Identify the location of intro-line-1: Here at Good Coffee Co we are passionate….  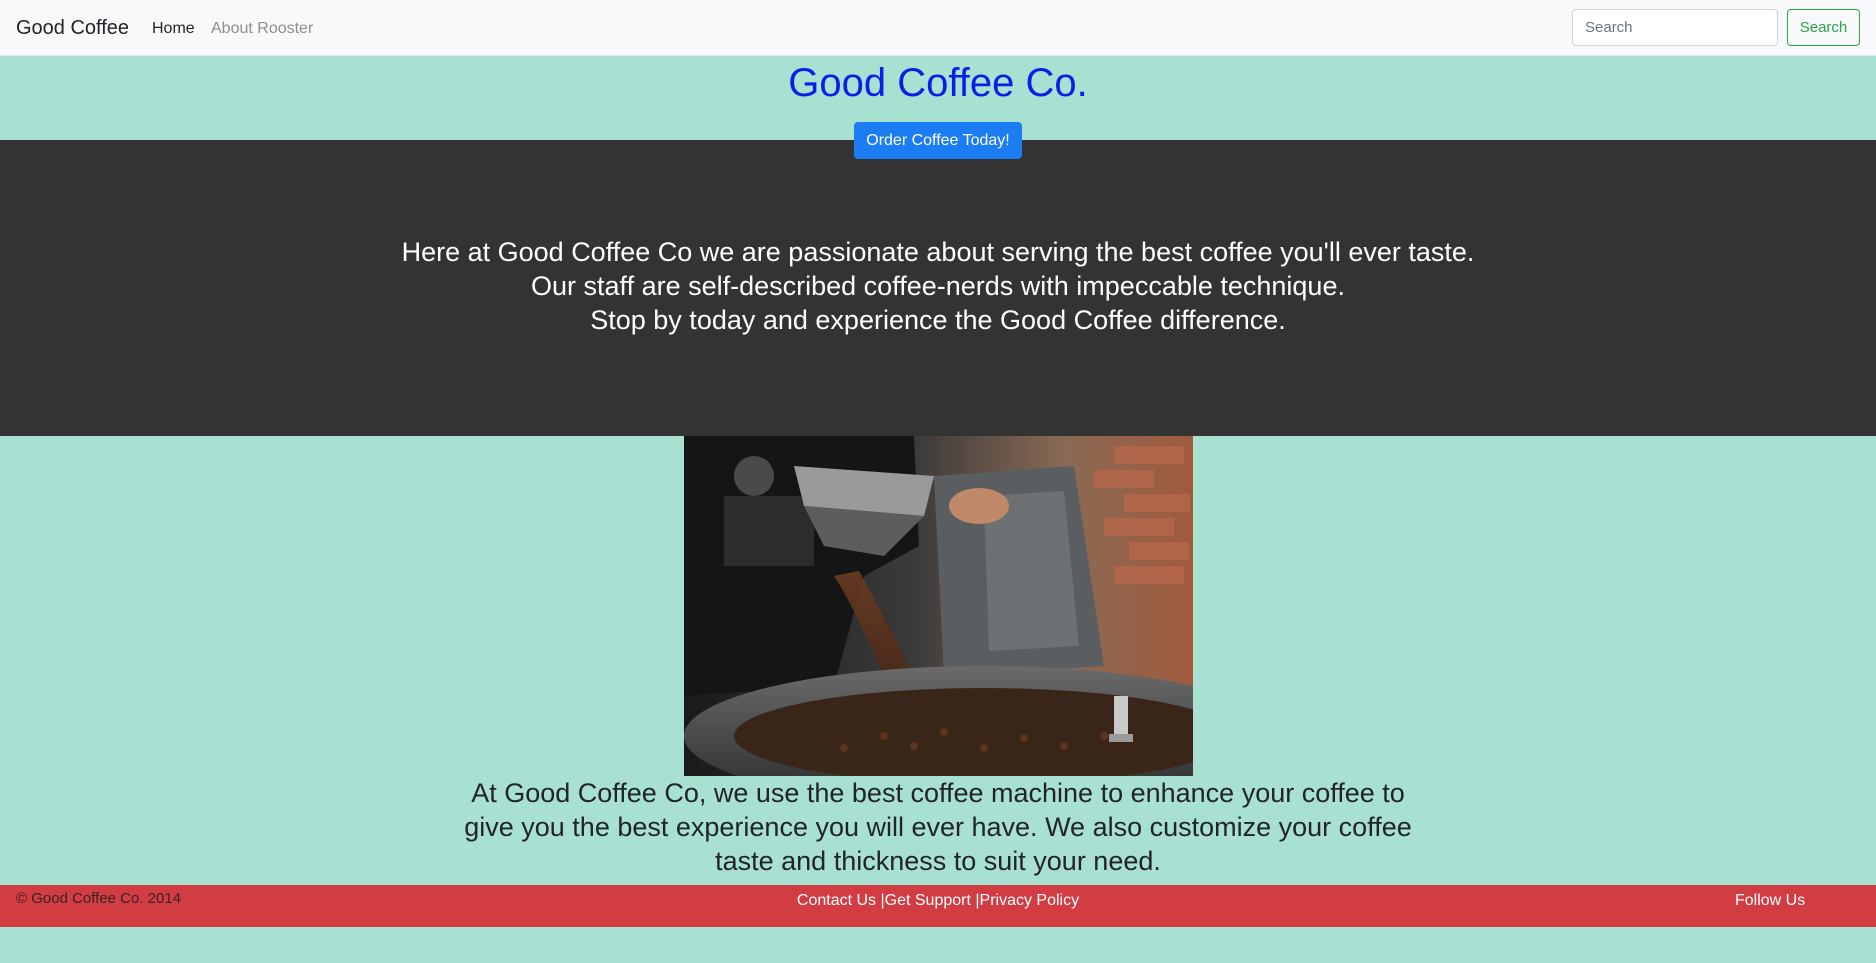
(938, 252).